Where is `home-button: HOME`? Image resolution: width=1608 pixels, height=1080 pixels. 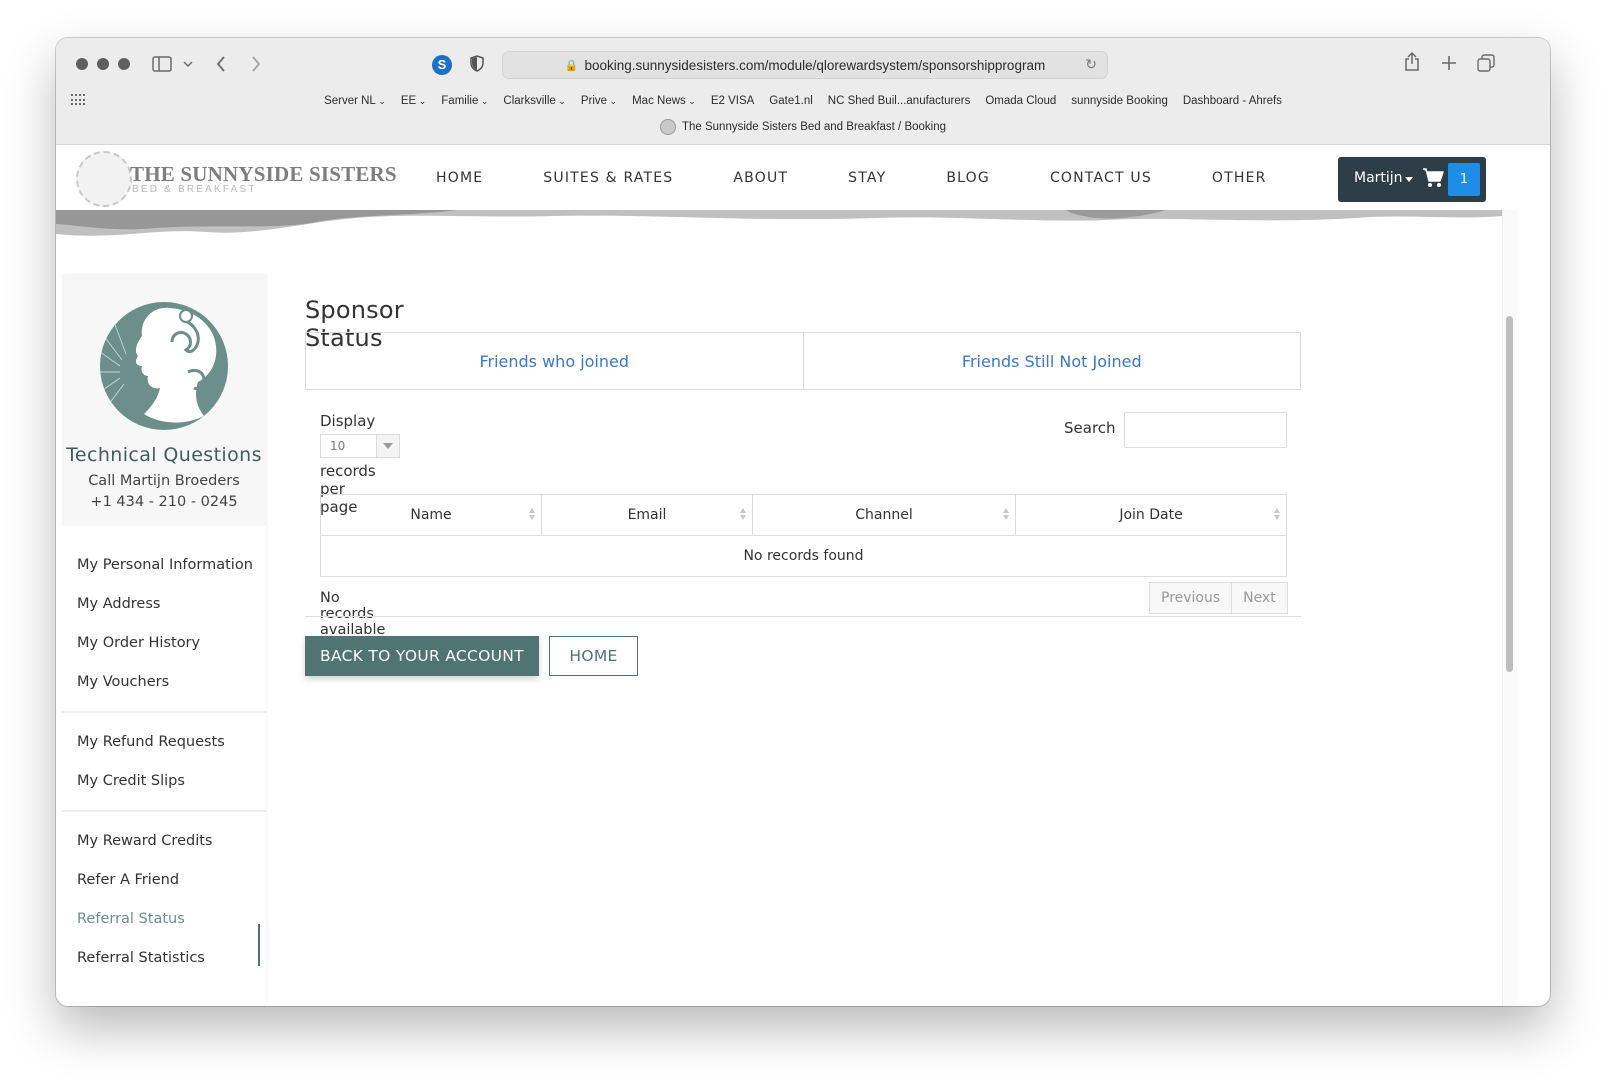 home-button: HOME is located at coordinates (593, 656).